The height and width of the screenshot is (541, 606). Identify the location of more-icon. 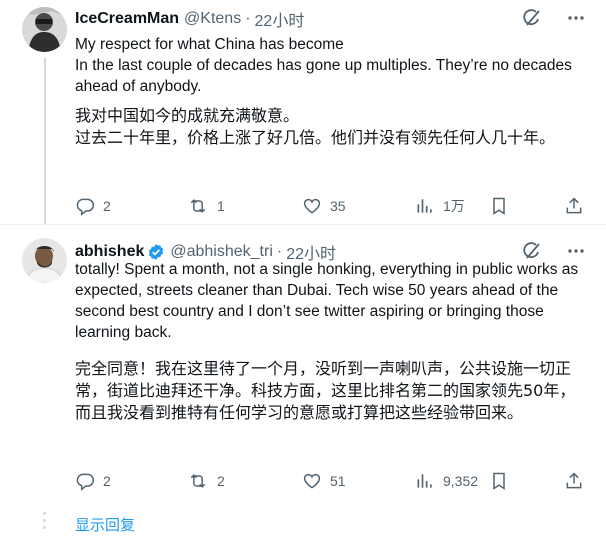
(576, 20).